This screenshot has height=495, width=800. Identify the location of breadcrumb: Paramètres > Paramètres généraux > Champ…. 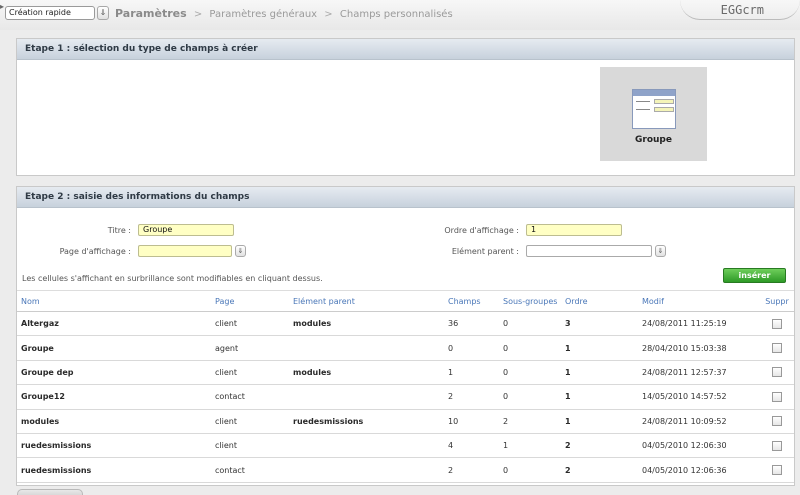
(284, 14).